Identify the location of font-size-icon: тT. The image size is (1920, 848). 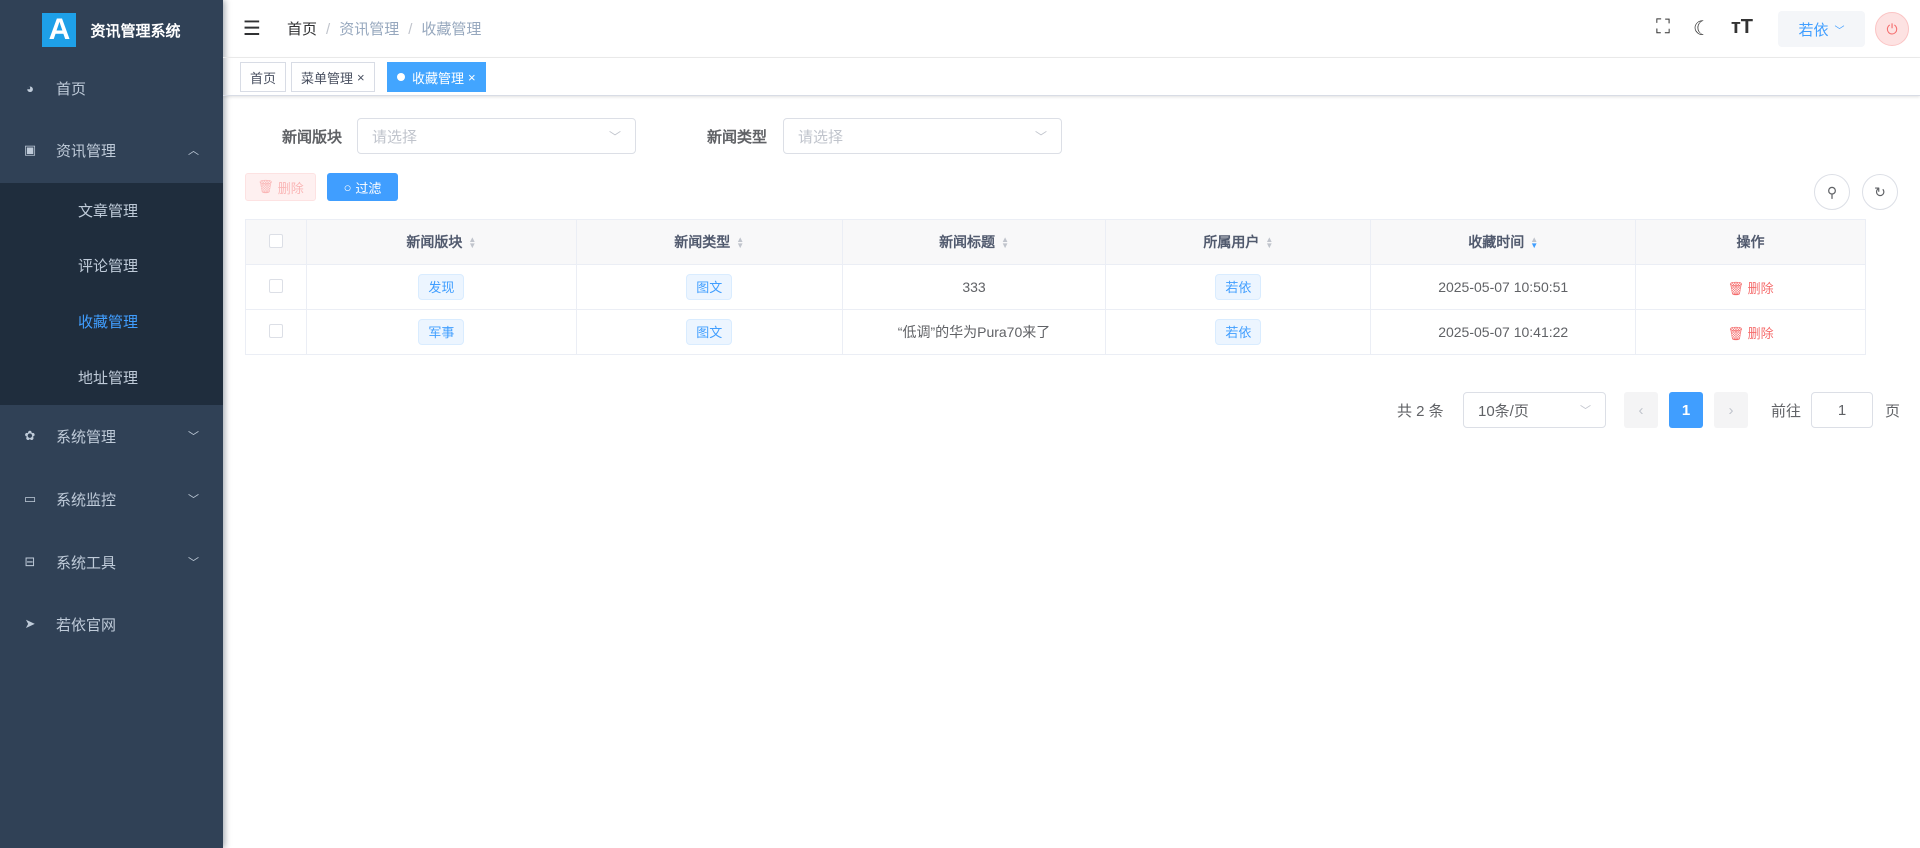
(1742, 27).